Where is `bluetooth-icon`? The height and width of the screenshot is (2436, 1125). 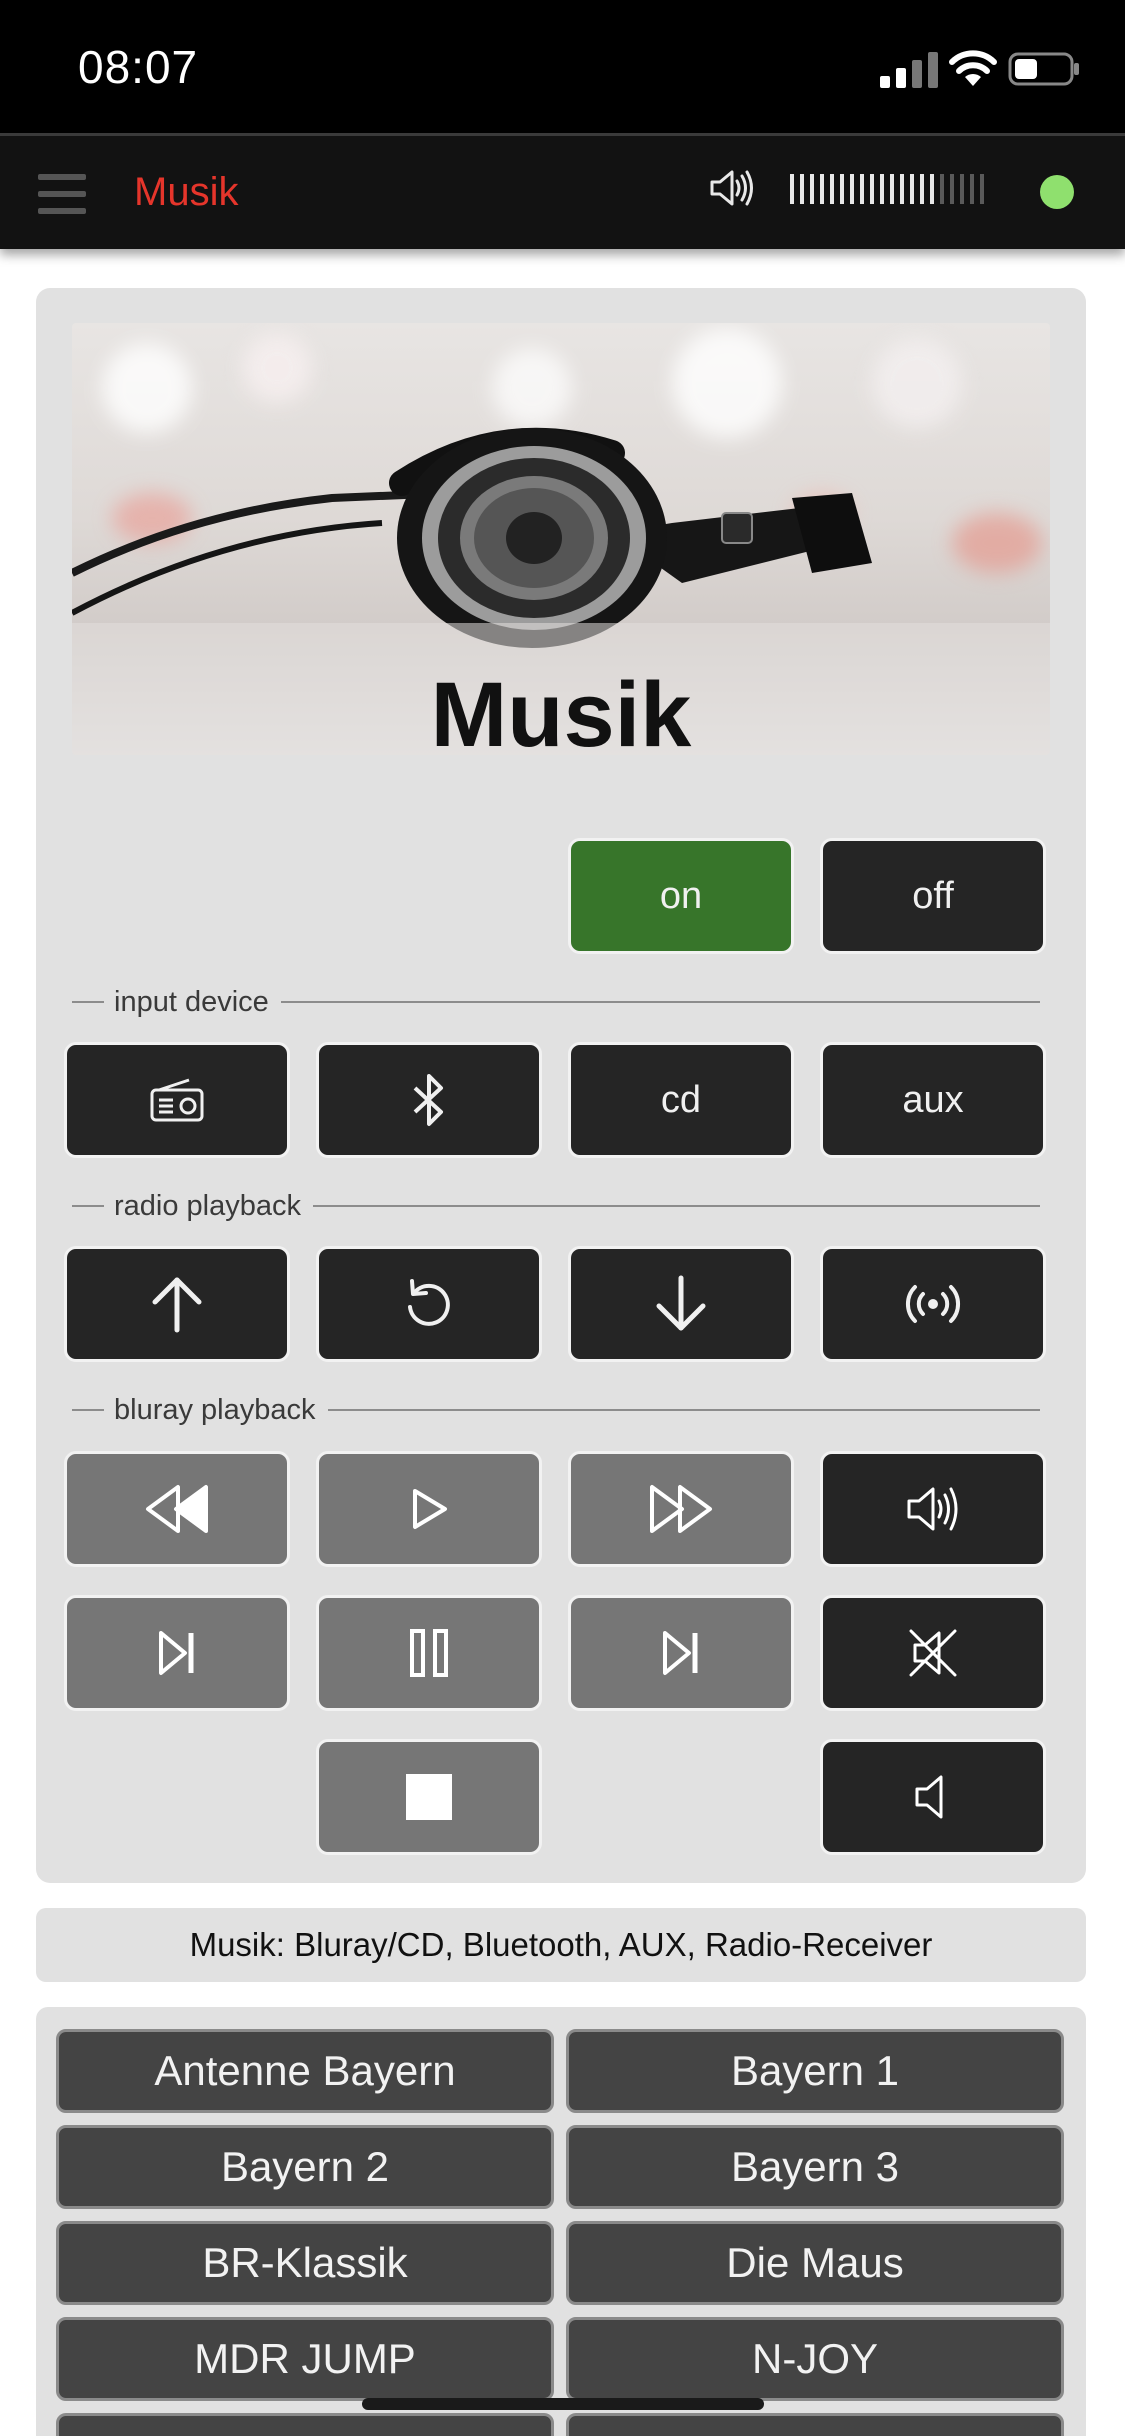
bluetooth-icon is located at coordinates (428, 1100).